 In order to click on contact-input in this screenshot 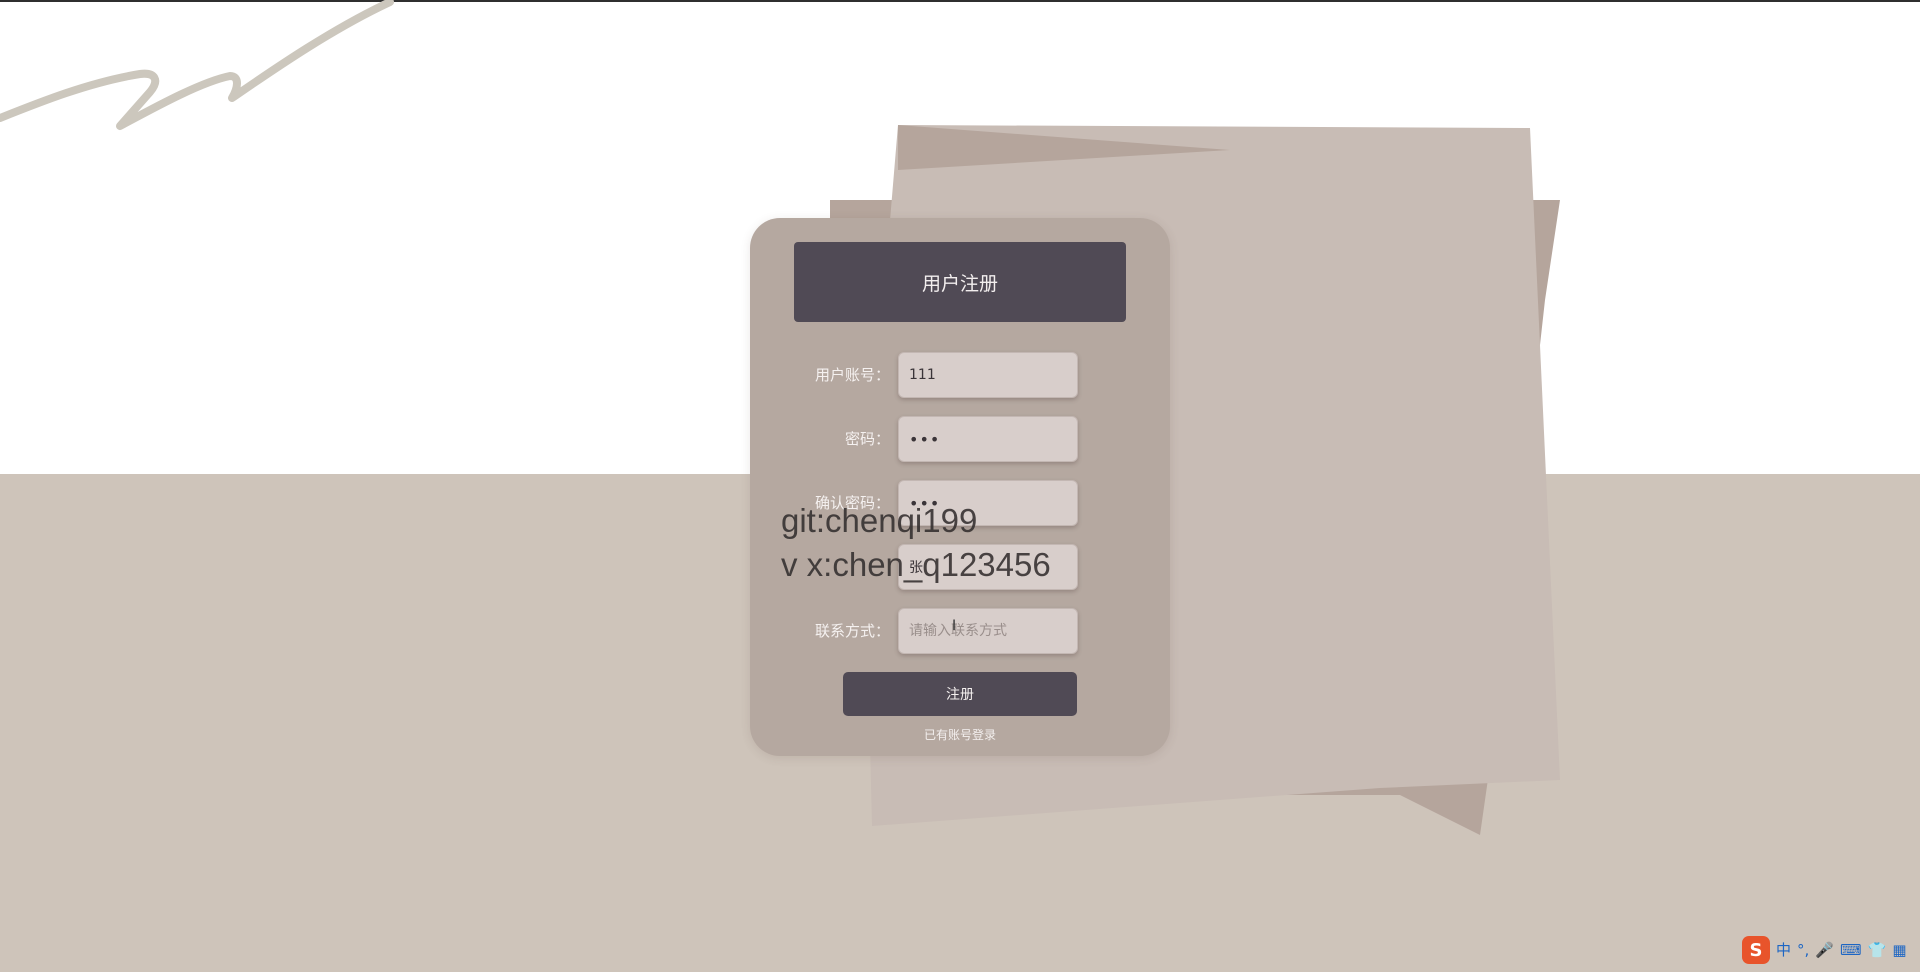, I will do `click(988, 631)`.